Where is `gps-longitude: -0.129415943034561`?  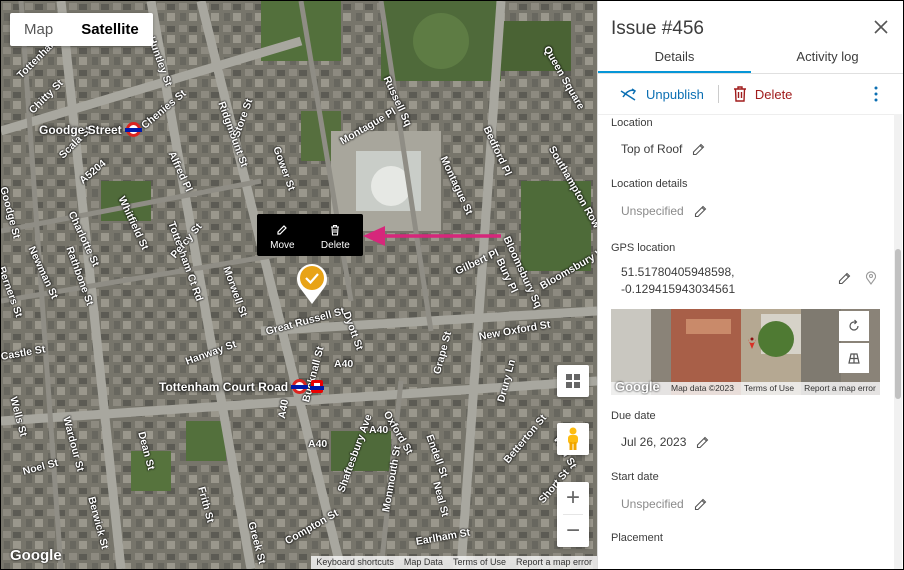
gps-longitude: -0.129415943034561 is located at coordinates (678, 289).